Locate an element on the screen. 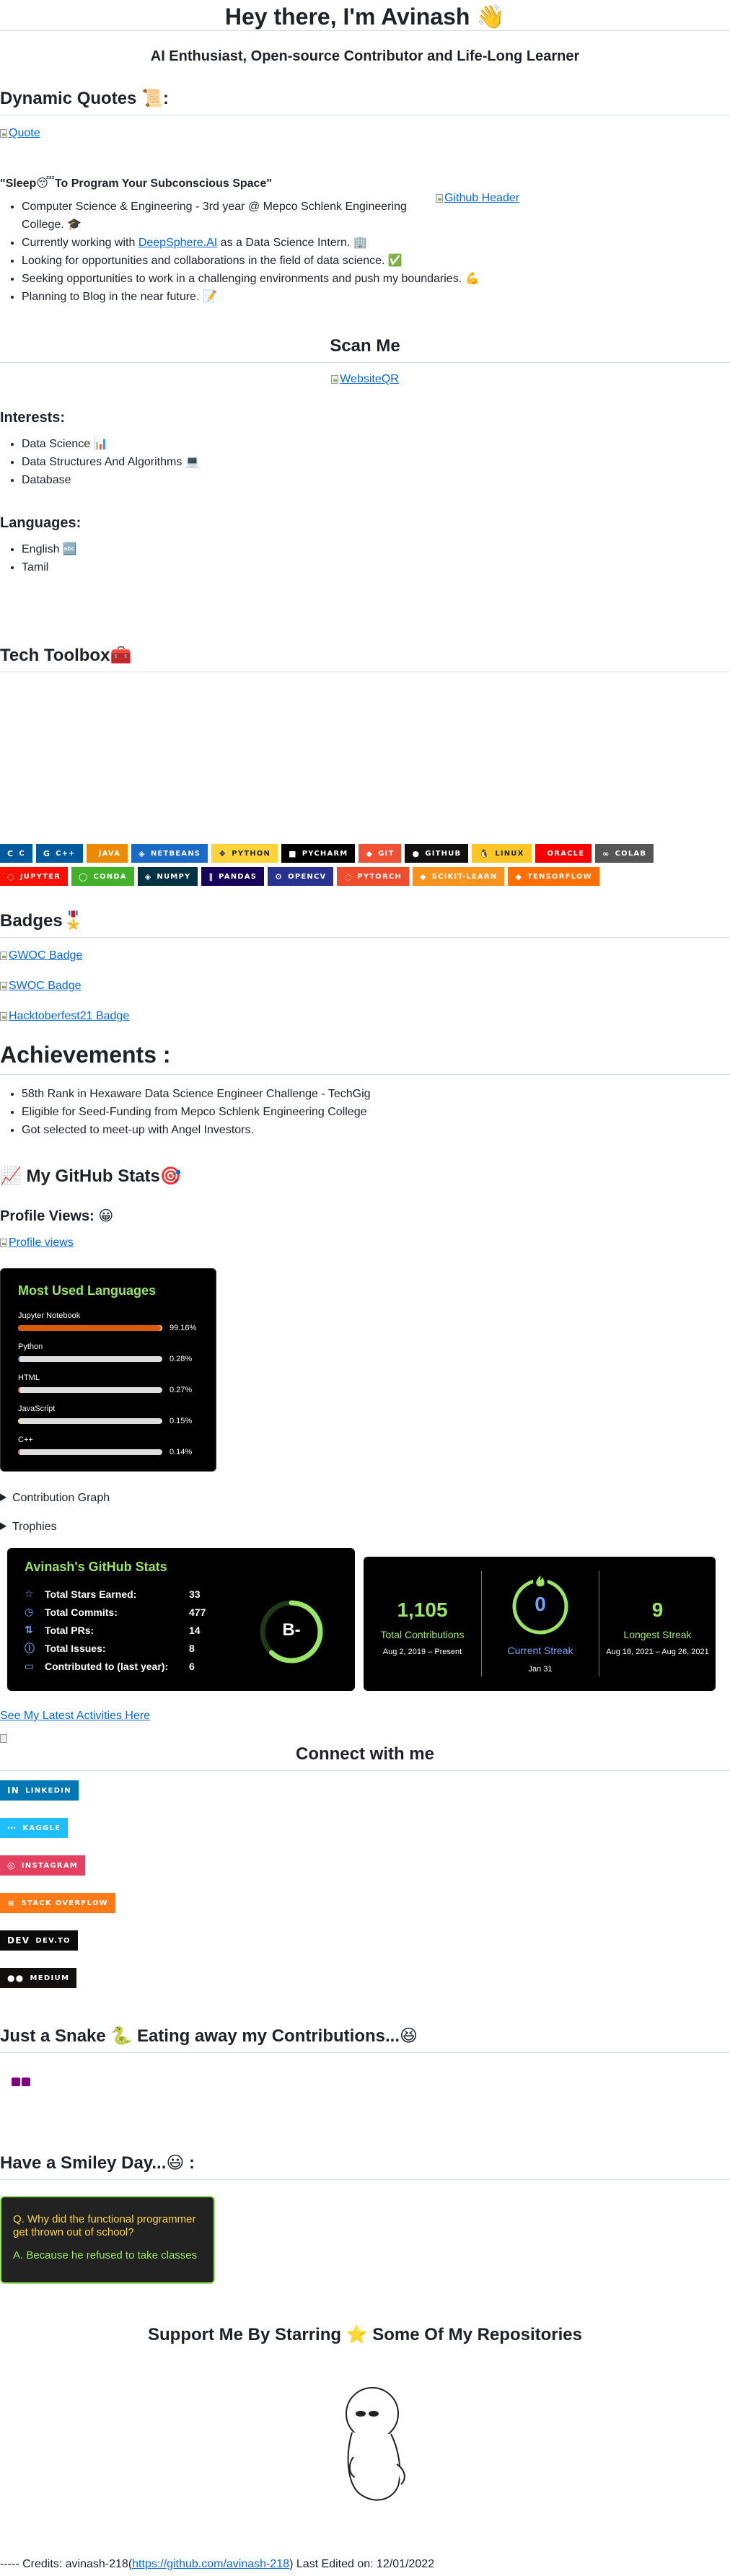  pandas-badge: ∥ Pandas is located at coordinates (233, 876).